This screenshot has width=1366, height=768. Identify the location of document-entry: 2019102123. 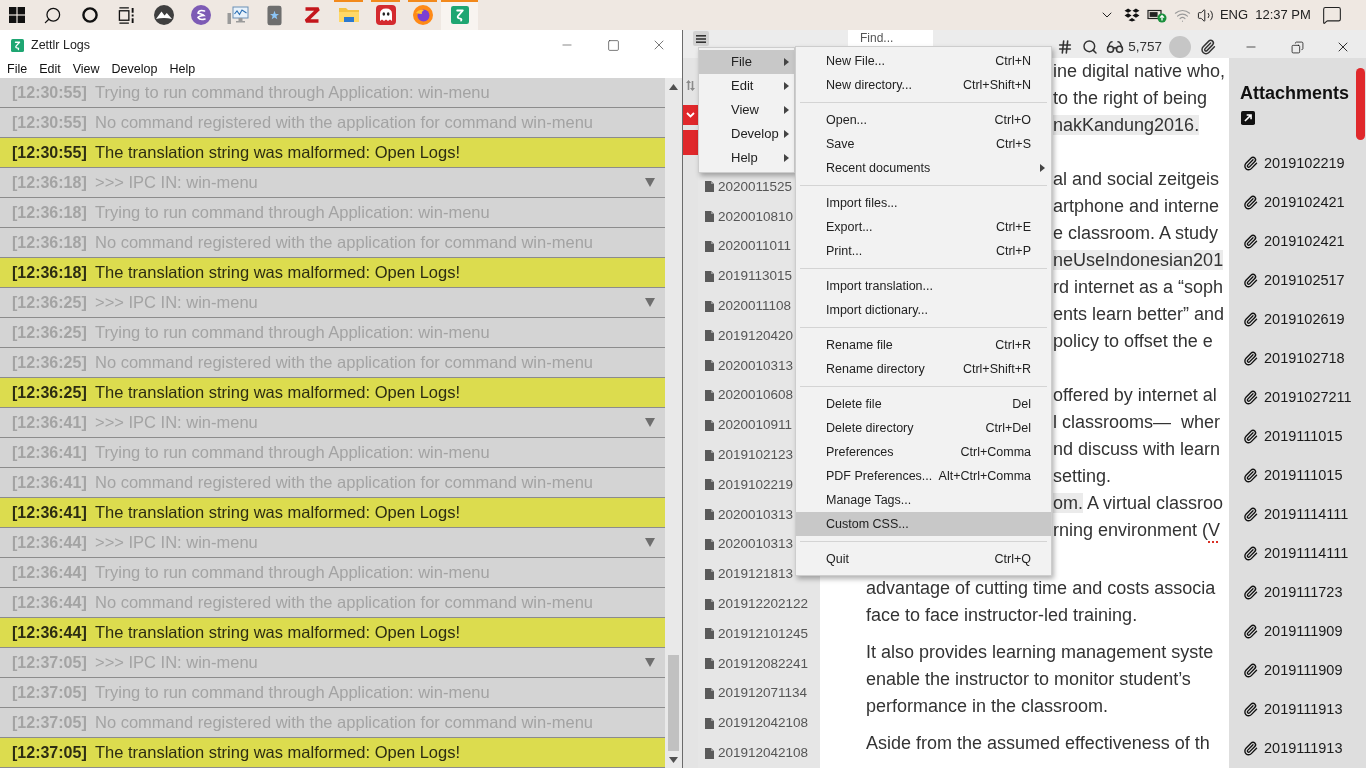
(746, 455).